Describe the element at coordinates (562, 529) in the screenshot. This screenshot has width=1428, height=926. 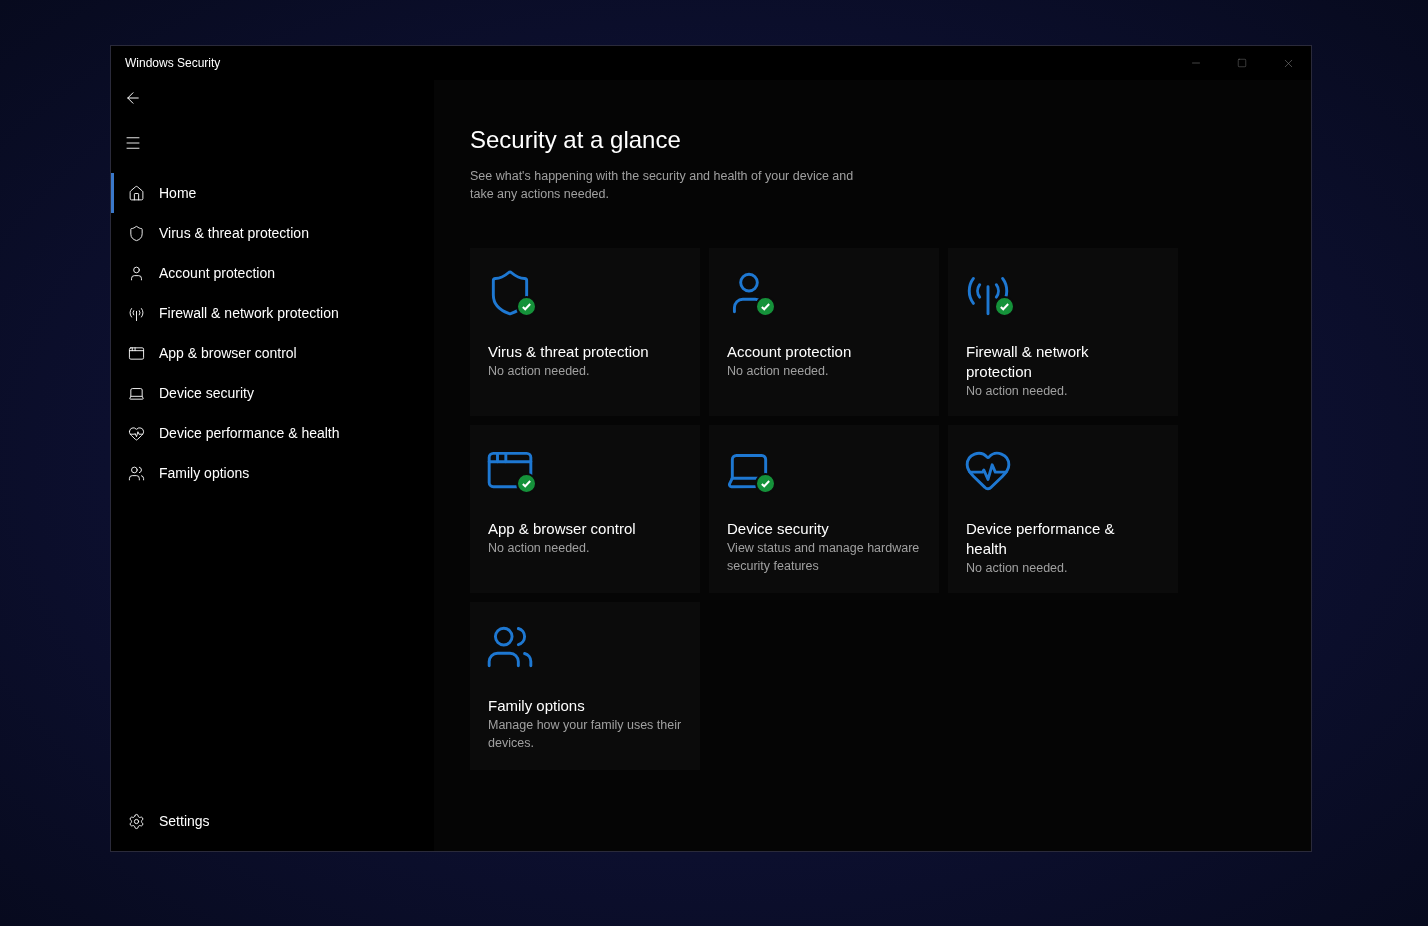
I see `card-title: App & browser control` at that location.